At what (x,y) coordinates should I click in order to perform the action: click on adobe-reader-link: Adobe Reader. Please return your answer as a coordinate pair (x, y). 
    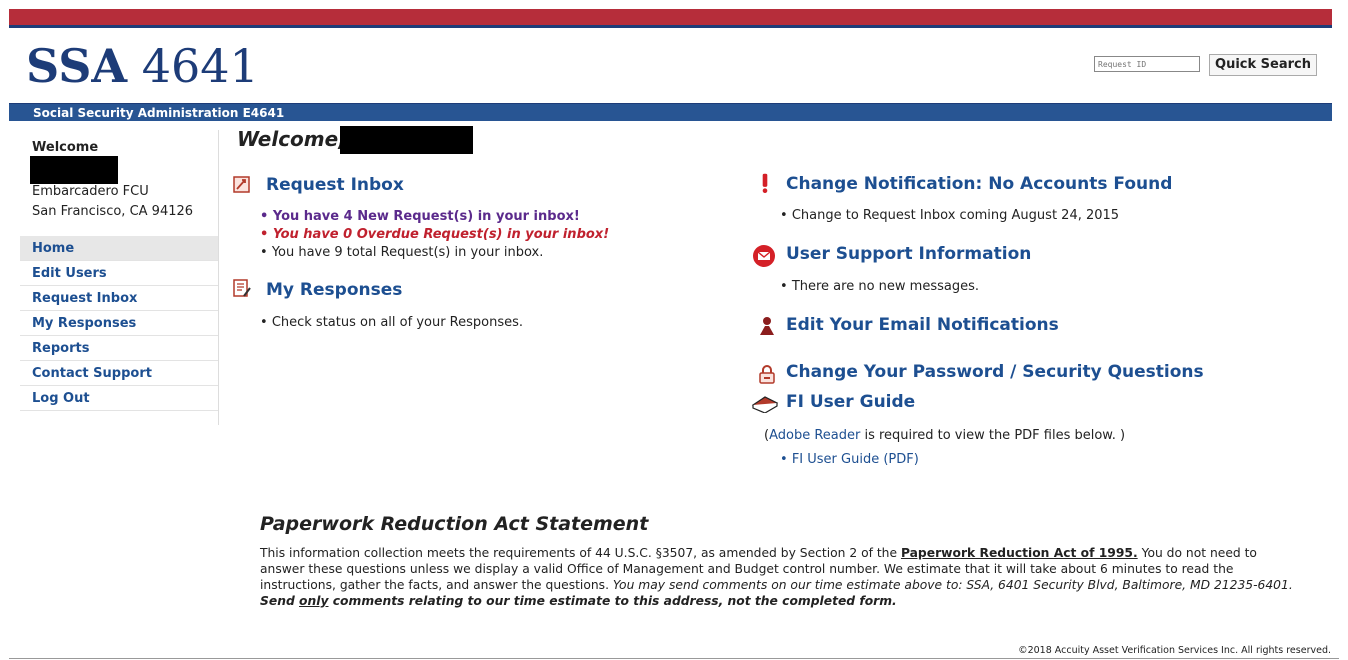
    Looking at the image, I should click on (814, 435).